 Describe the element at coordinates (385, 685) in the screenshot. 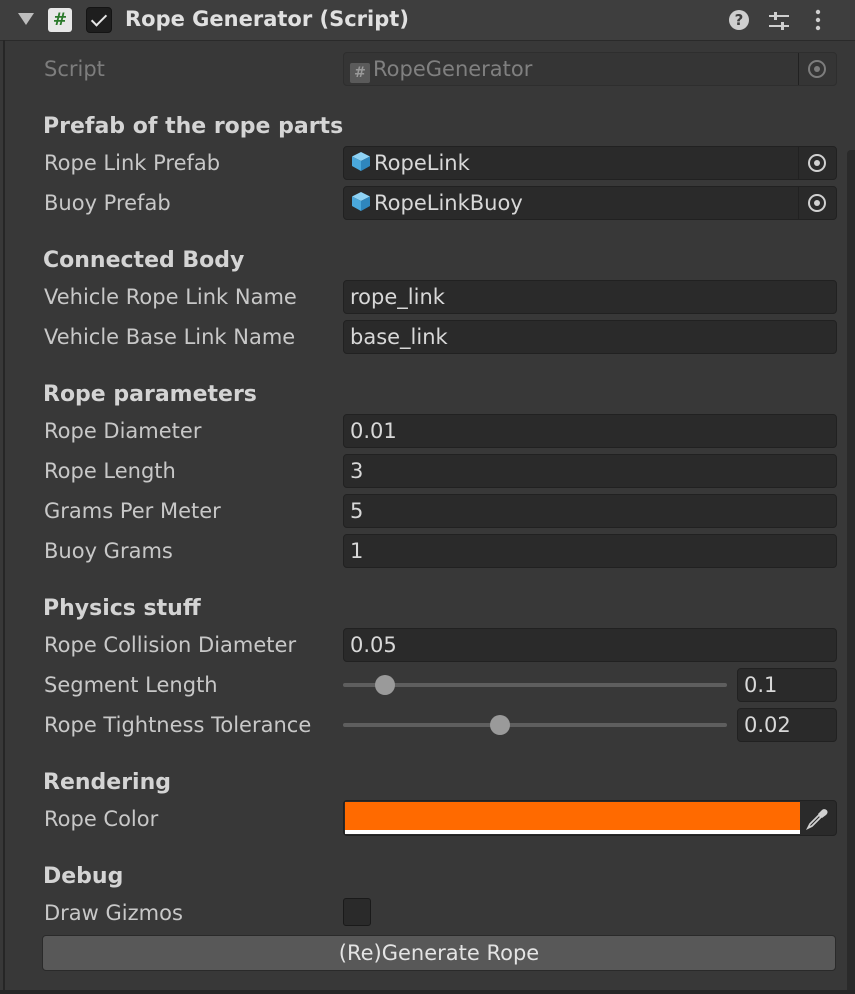

I see `segment-length-slider-thumb` at that location.